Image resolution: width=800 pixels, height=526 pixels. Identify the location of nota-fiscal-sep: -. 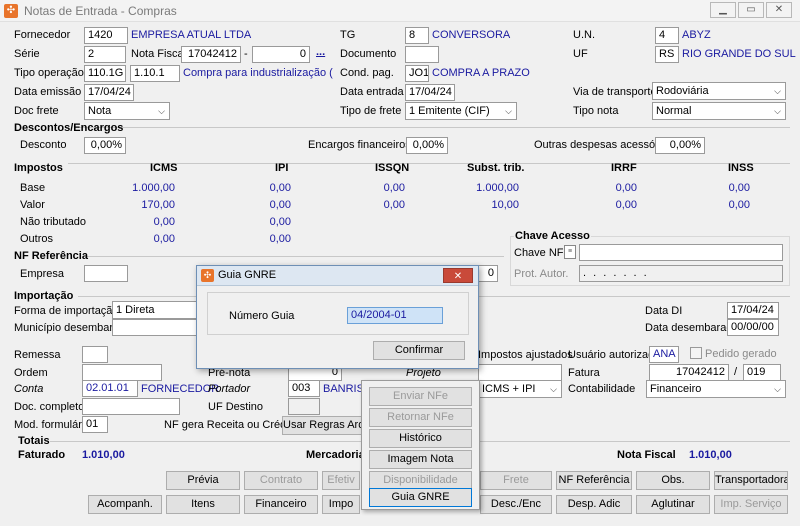
(246, 54).